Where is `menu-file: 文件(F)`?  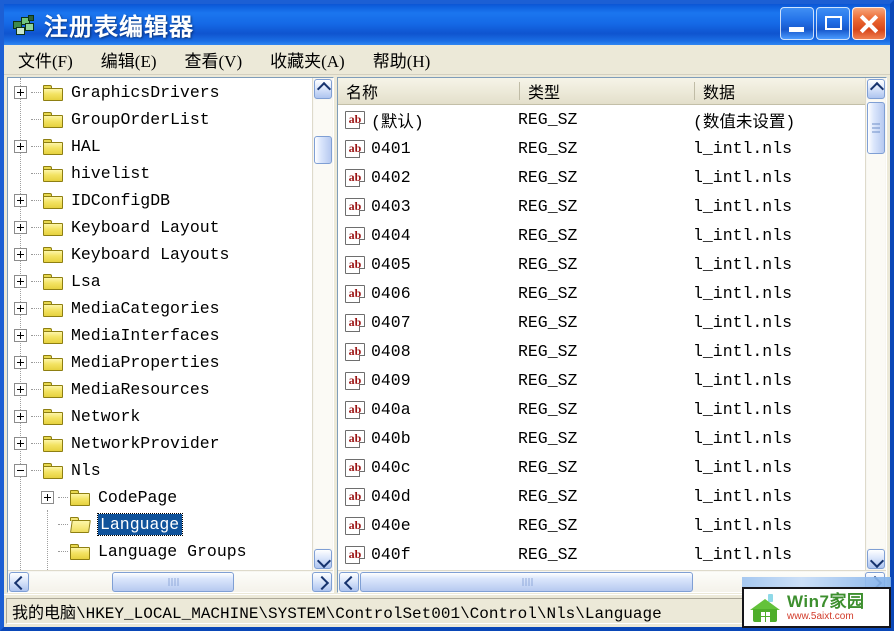
menu-file: 文件(F) is located at coordinates (48, 59).